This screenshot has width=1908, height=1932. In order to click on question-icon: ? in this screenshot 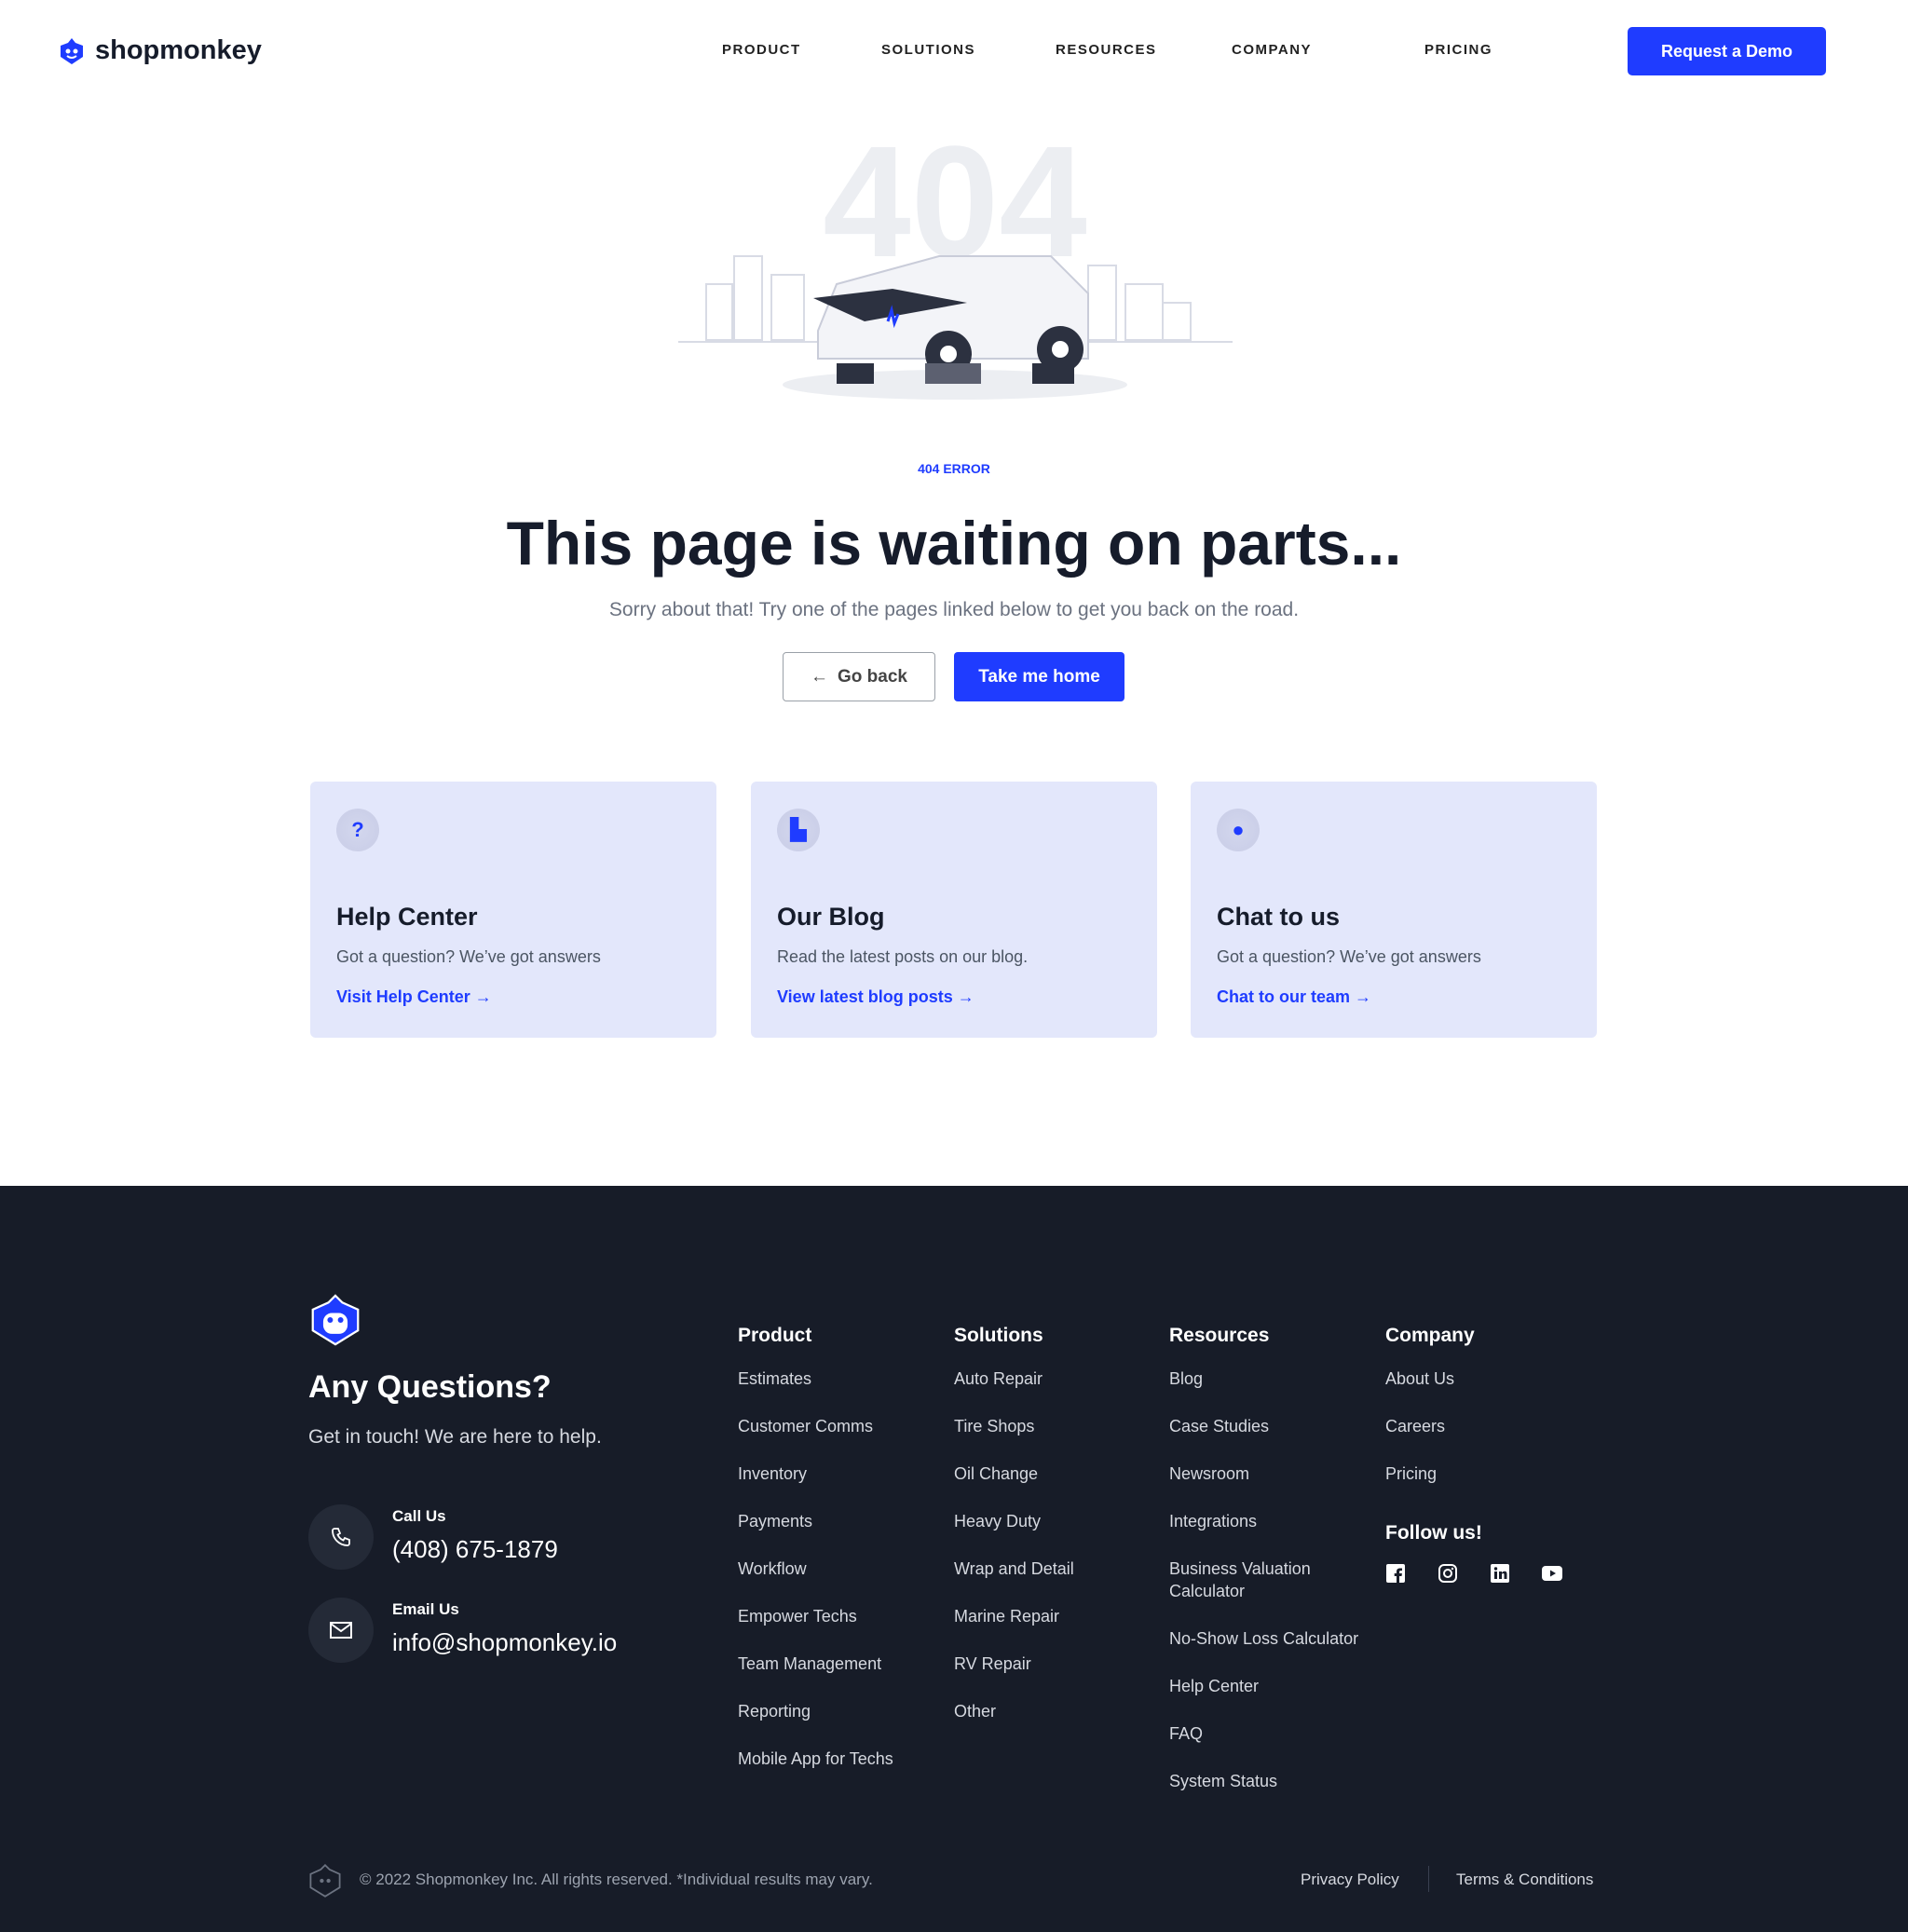, I will do `click(357, 830)`.